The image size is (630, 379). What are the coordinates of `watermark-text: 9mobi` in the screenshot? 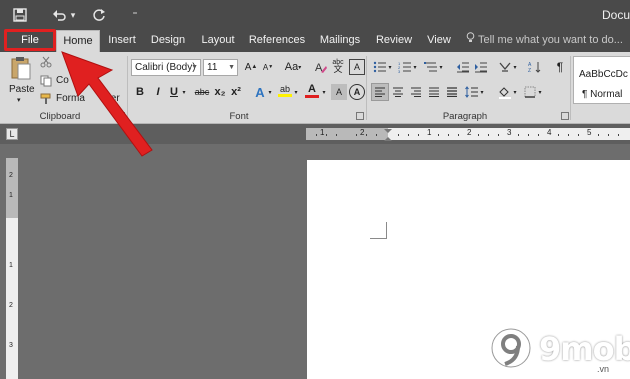 It's located at (584, 349).